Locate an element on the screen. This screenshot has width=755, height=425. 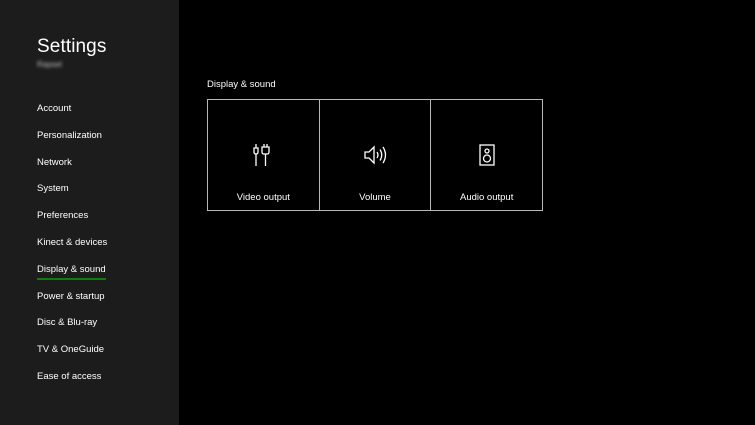
speaker-volume-icon is located at coordinates (375, 155).